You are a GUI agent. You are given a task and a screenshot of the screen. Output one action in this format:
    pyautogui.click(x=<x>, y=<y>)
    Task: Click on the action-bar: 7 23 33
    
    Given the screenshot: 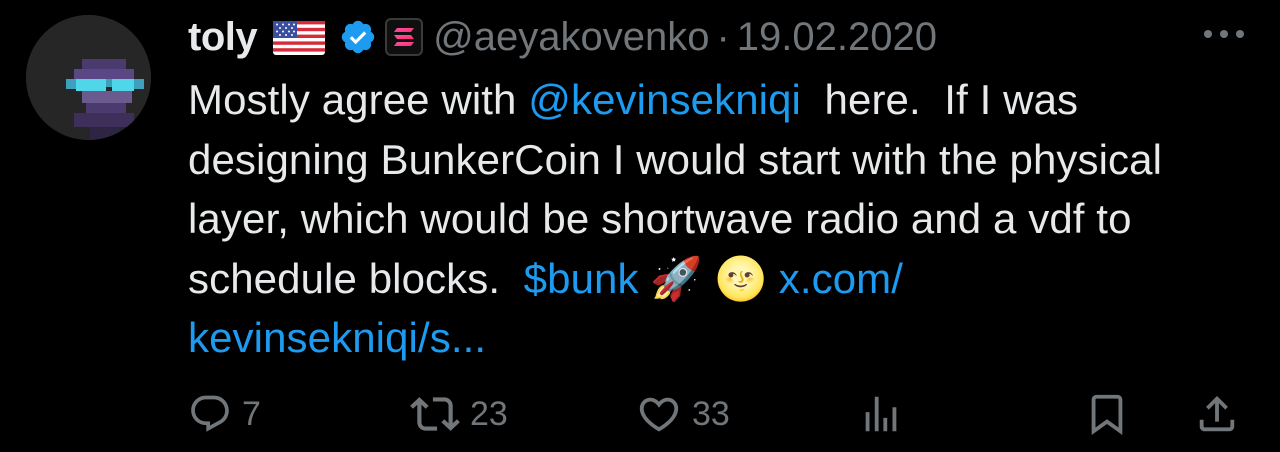 What is the action you would take?
    pyautogui.click(x=718, y=414)
    